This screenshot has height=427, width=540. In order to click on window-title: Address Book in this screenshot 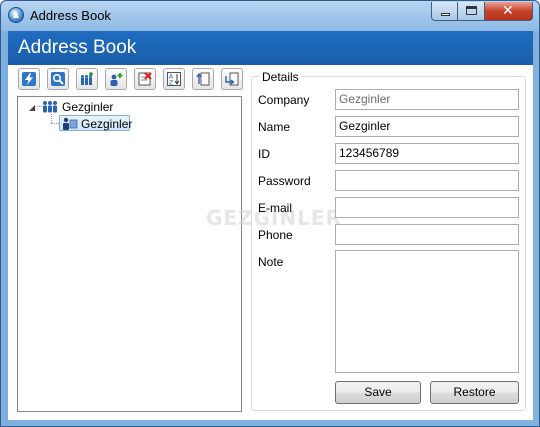, I will do `click(70, 15)`.